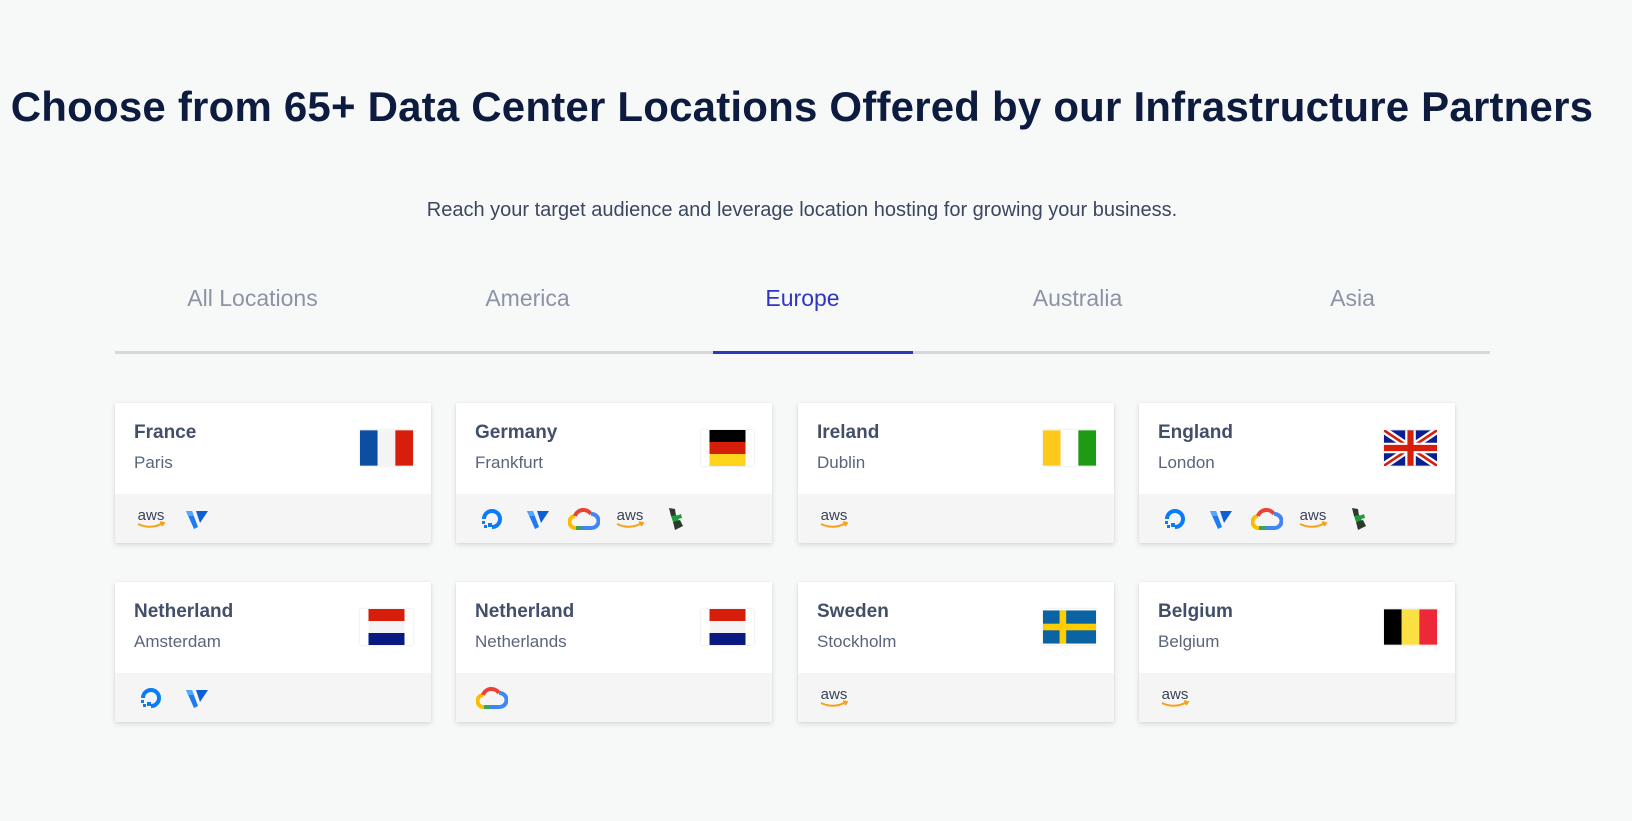 This screenshot has width=1632, height=821. What do you see at coordinates (1077, 318) in the screenshot?
I see `tab-australia: Australia` at bounding box center [1077, 318].